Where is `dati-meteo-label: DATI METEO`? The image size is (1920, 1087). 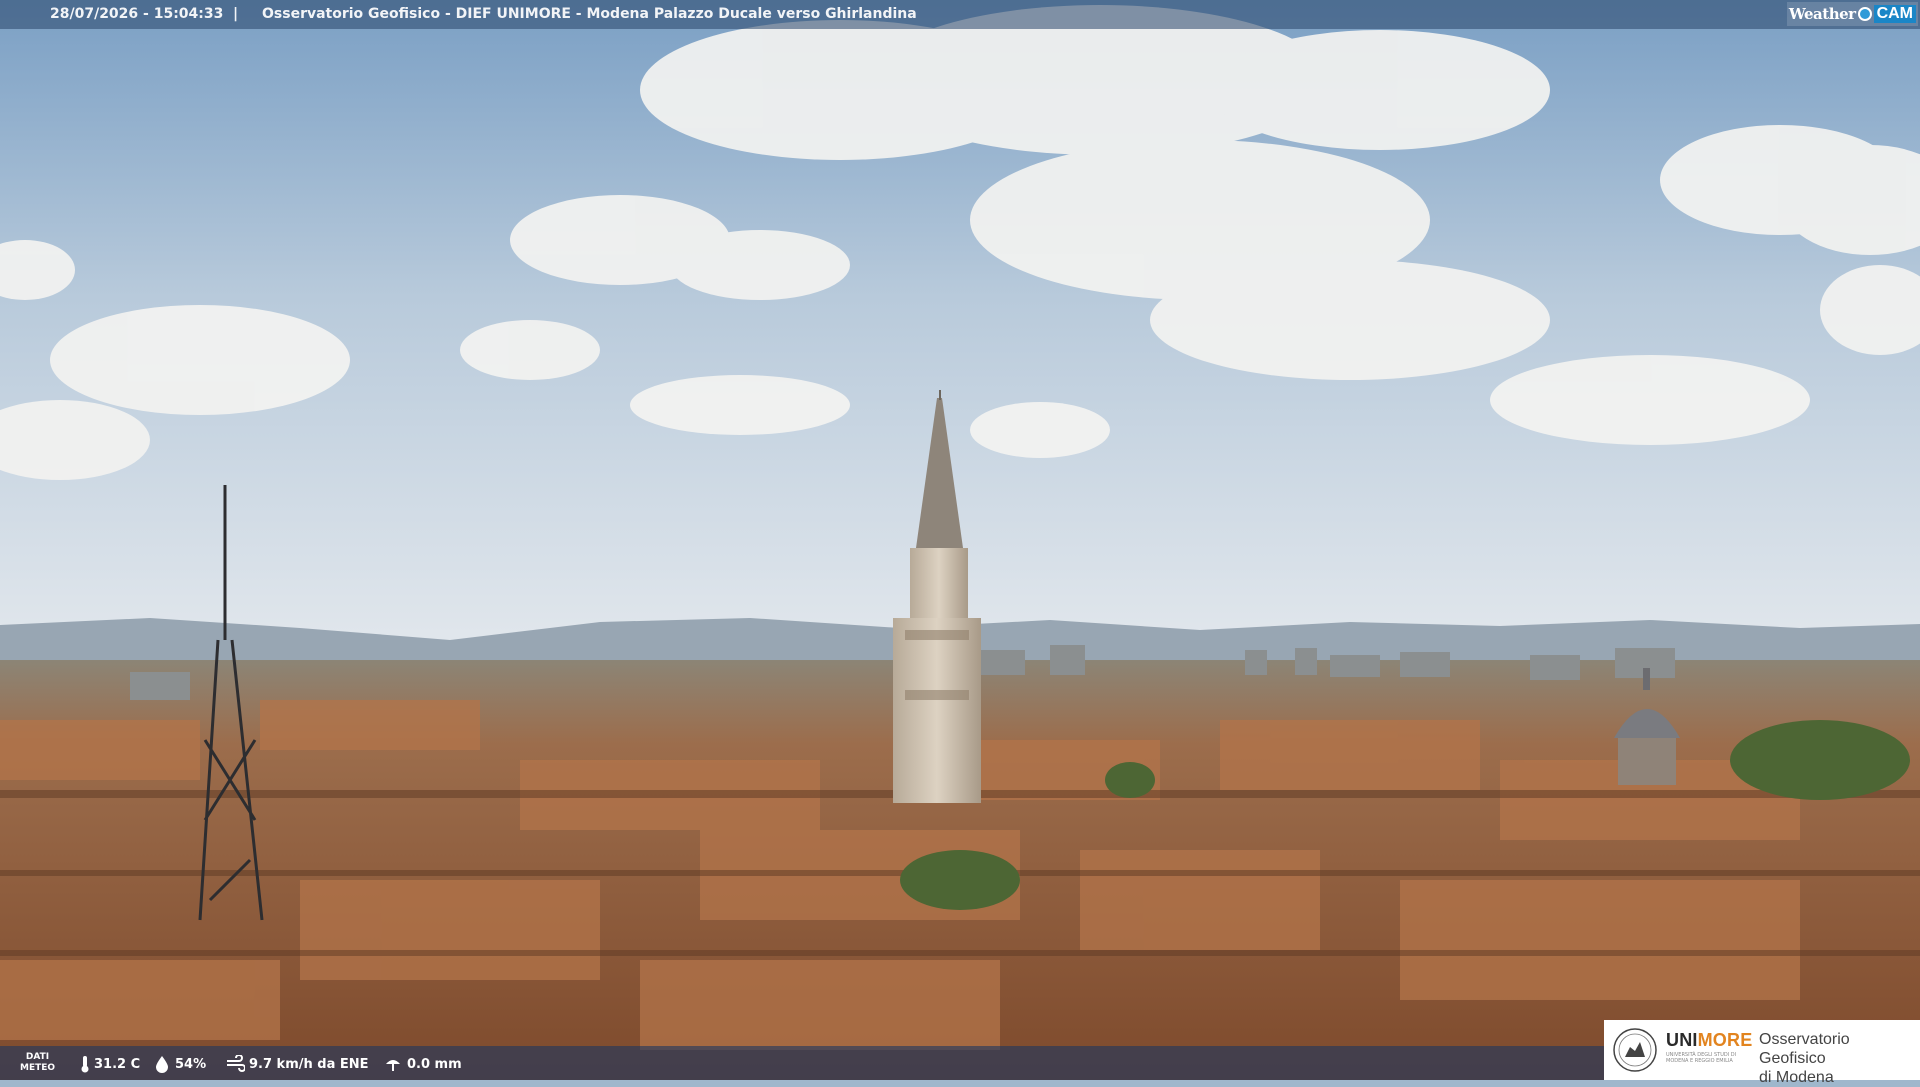 dati-meteo-label: DATI METEO is located at coordinates (38, 1062).